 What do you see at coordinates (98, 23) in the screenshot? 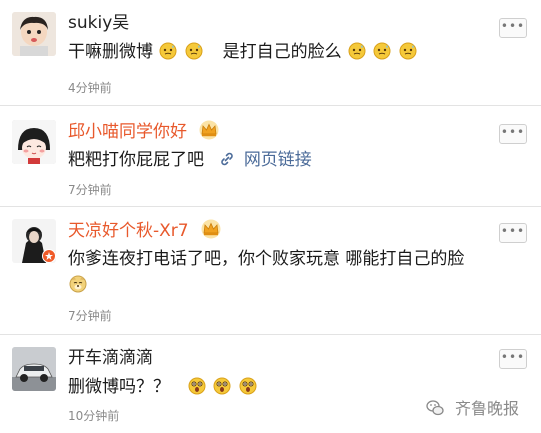
I see `username: sukiy吴` at bounding box center [98, 23].